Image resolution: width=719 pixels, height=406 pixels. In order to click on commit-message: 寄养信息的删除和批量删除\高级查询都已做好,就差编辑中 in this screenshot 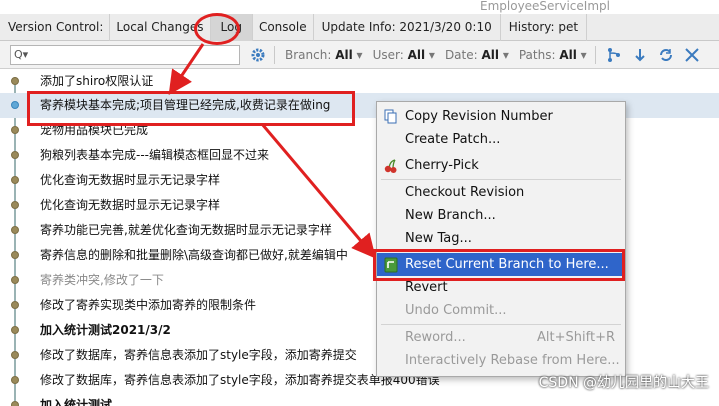, I will do `click(194, 255)`.